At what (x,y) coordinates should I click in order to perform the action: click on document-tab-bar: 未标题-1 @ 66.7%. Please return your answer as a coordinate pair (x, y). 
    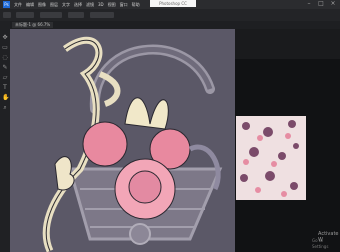
    Looking at the image, I should click on (175, 25).